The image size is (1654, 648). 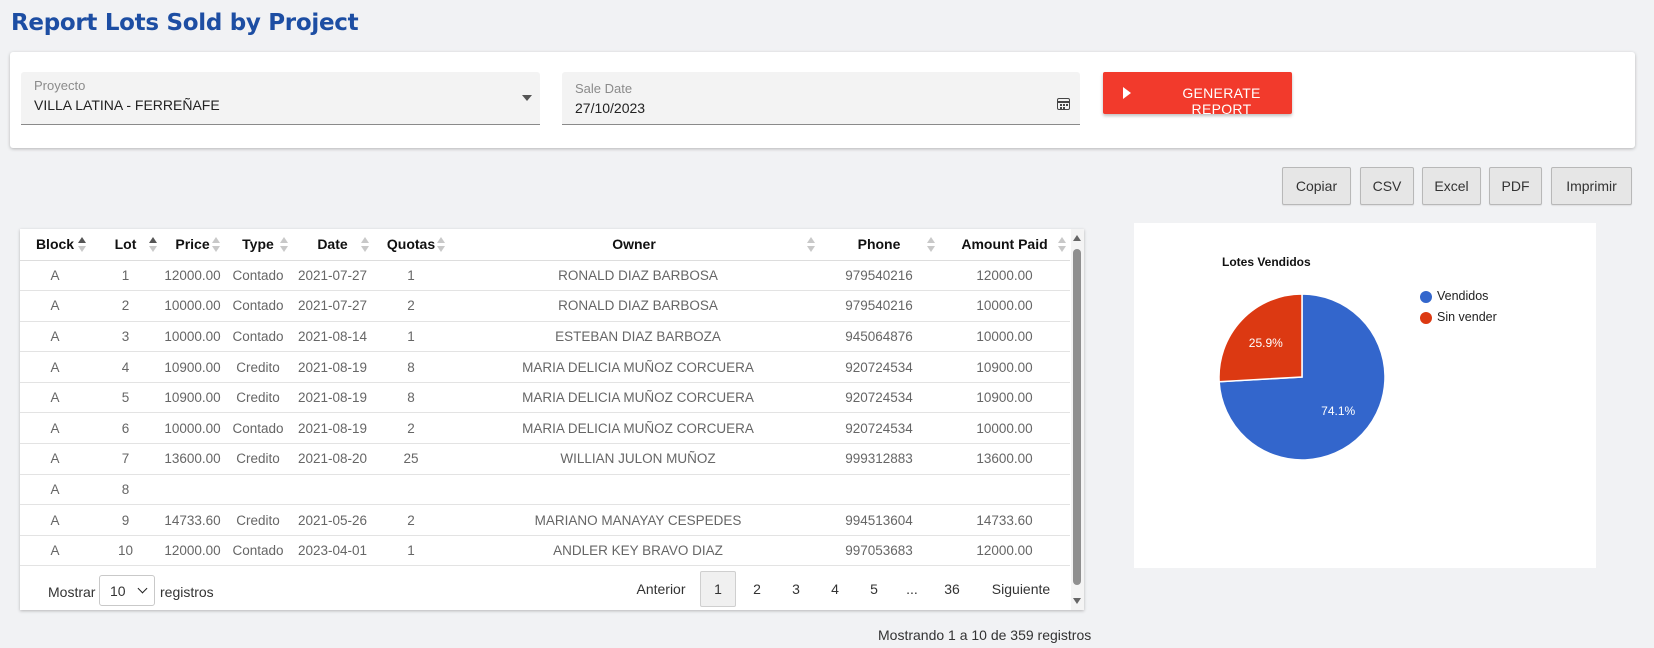 What do you see at coordinates (634, 490) in the screenshot?
I see `cell-owner` at bounding box center [634, 490].